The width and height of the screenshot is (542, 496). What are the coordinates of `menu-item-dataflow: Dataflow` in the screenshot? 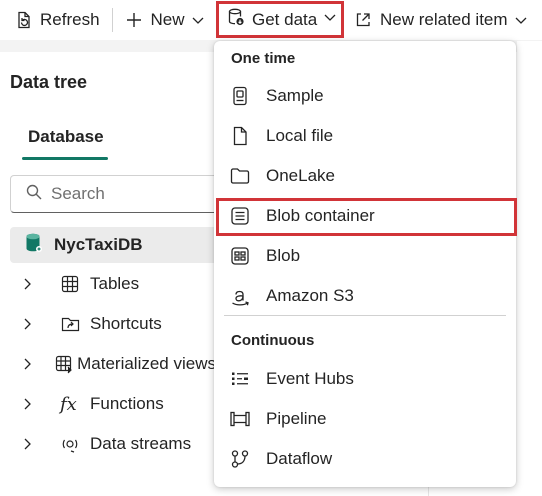 It's located at (365, 459).